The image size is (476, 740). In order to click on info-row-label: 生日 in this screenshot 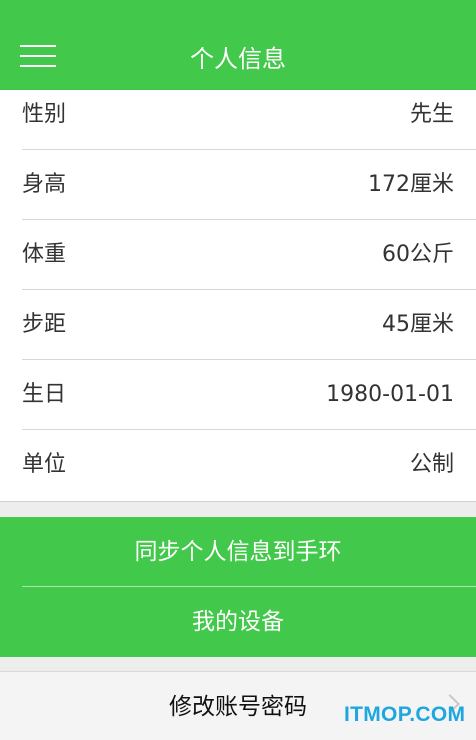, I will do `click(44, 394)`.